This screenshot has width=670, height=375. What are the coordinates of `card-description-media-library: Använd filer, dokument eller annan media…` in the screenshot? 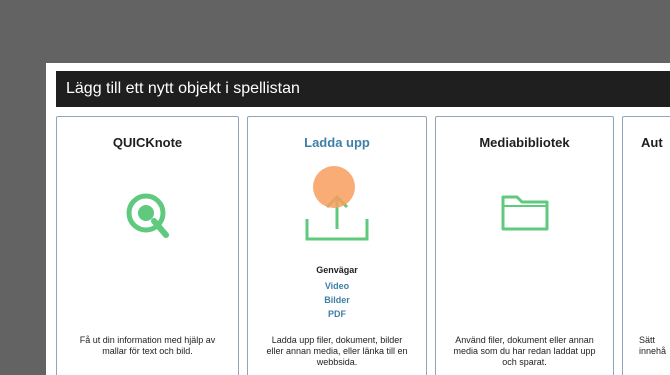 It's located at (524, 351).